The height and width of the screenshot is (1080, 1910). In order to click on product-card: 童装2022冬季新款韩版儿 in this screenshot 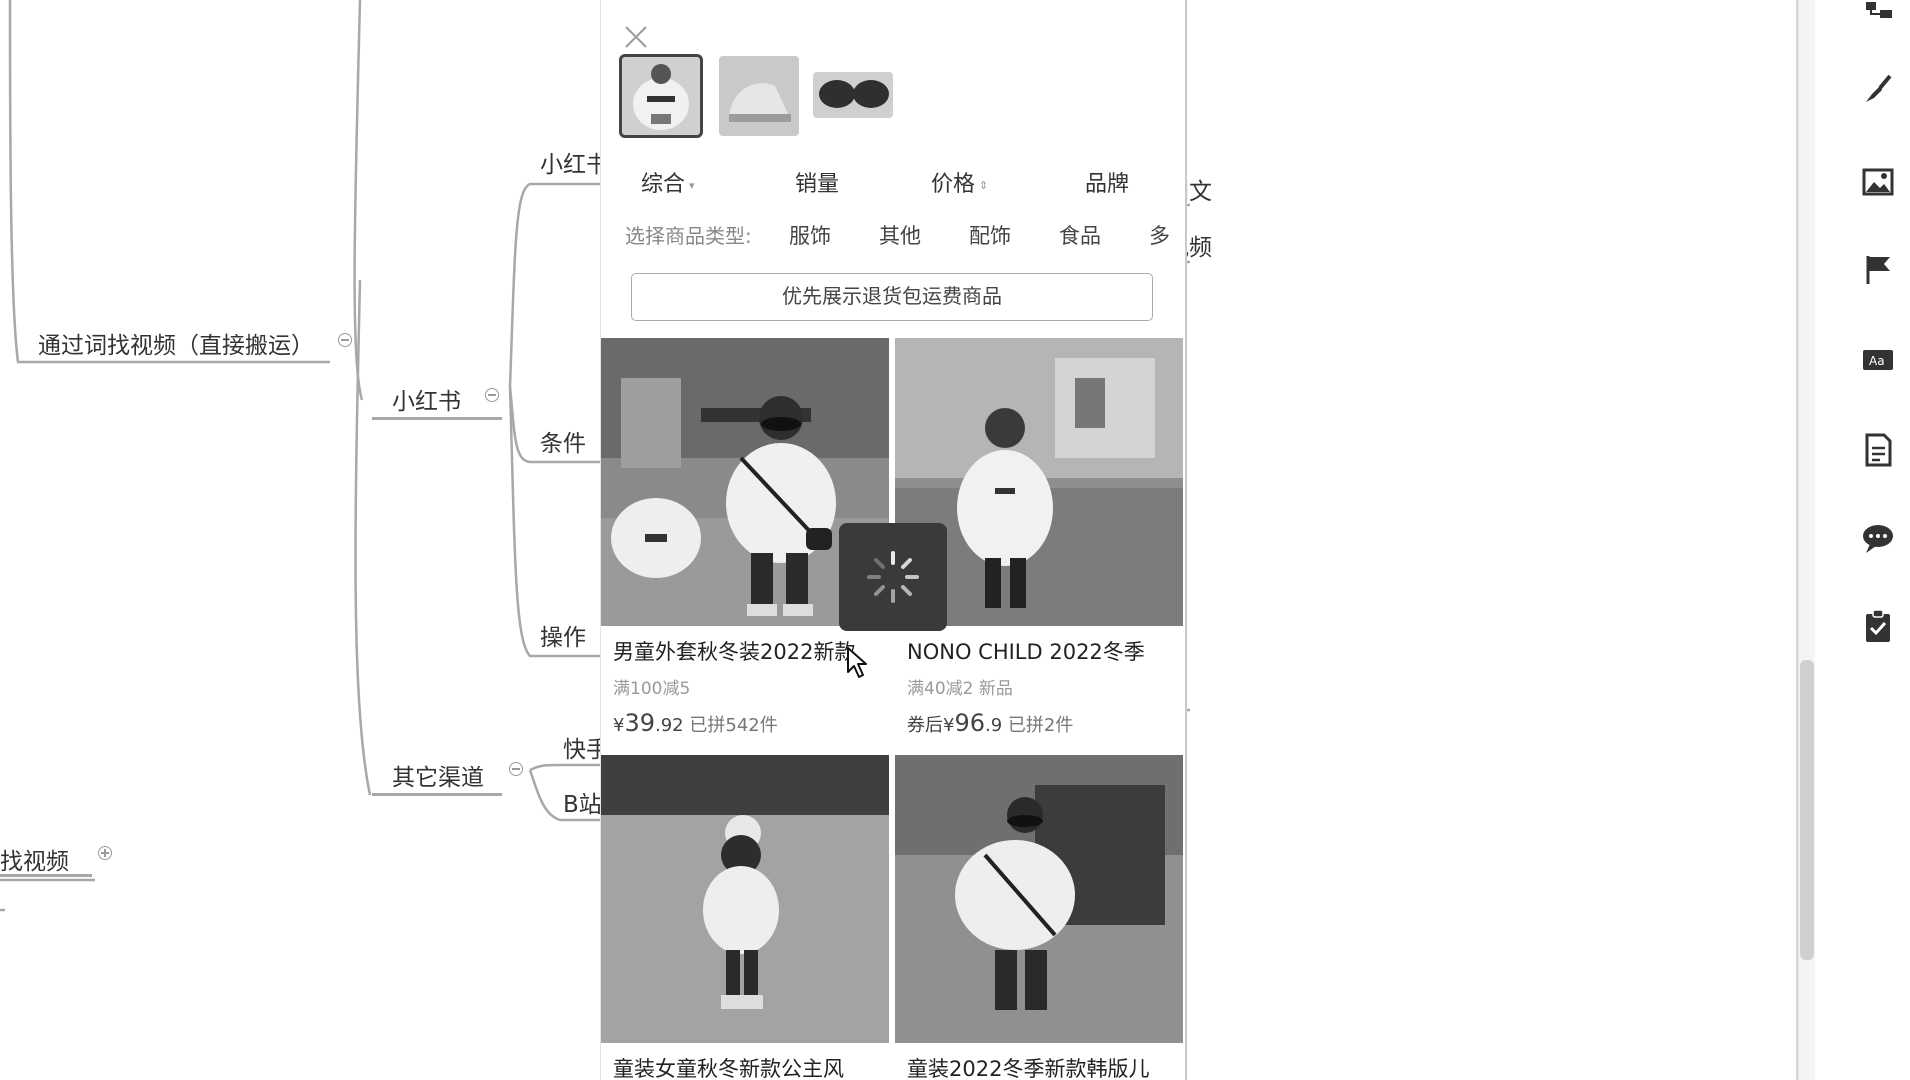, I will do `click(1039, 917)`.